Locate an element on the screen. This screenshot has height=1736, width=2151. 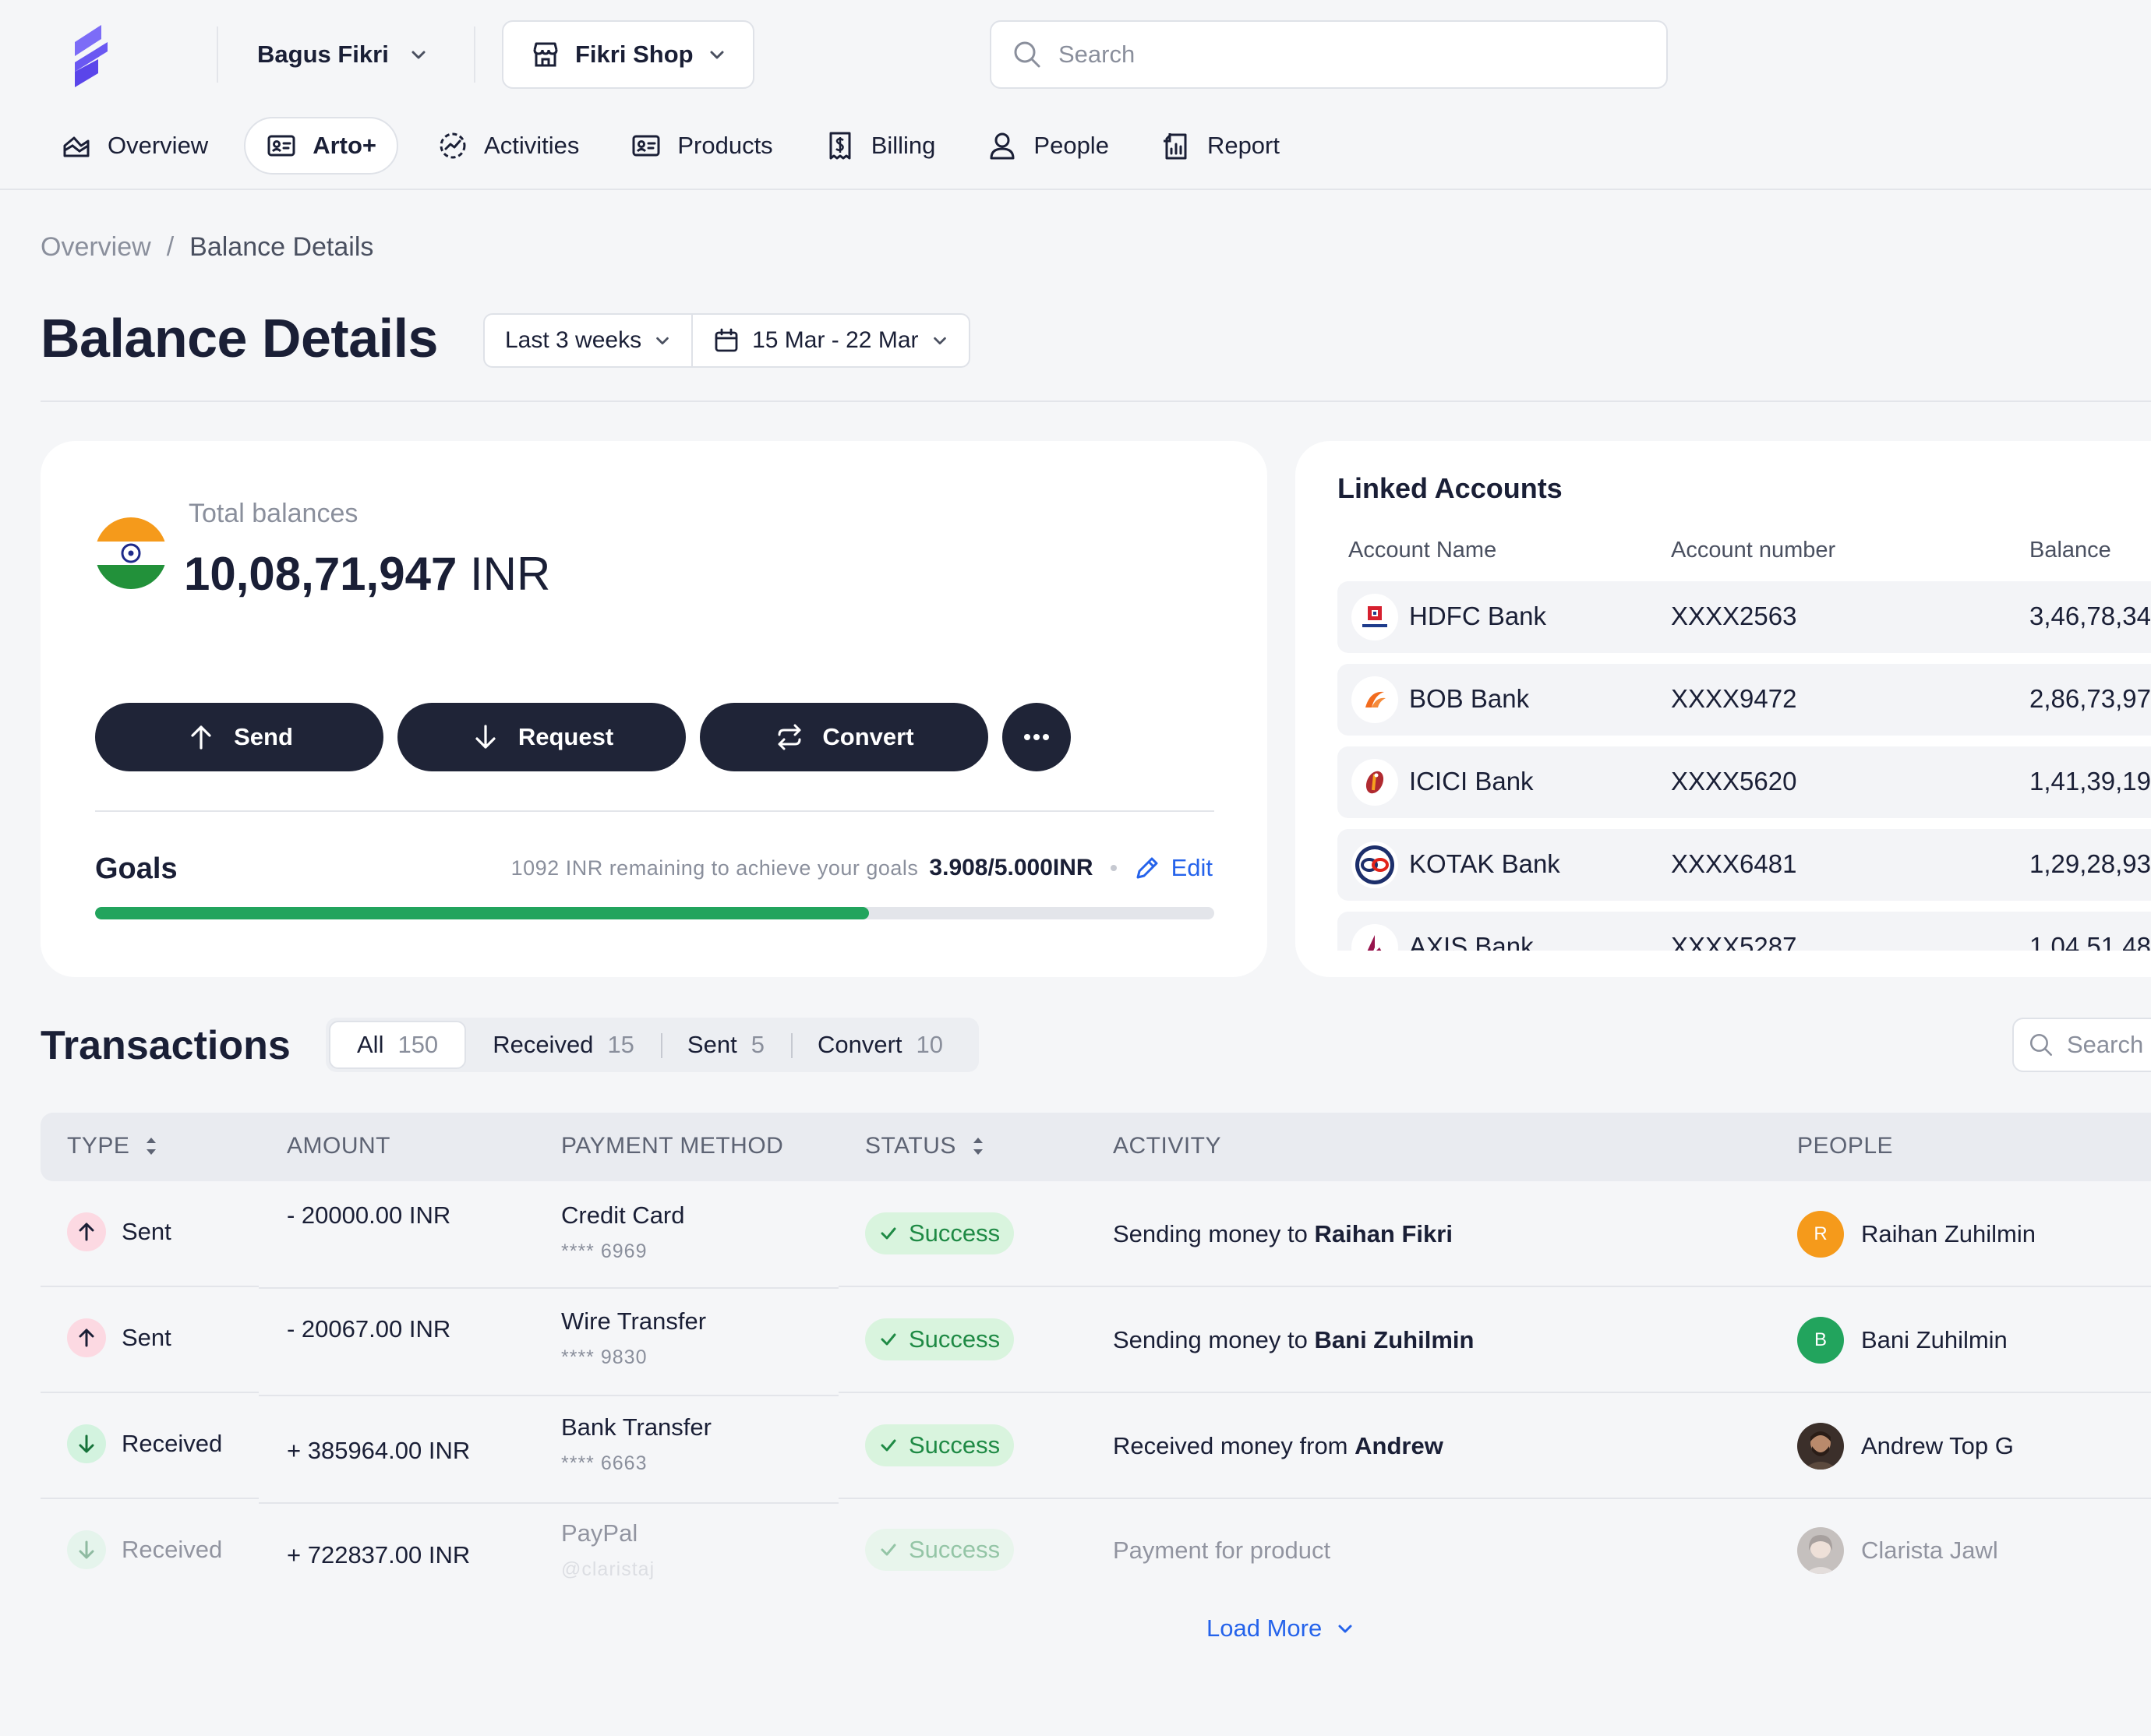
global-search is located at coordinates (1329, 54).